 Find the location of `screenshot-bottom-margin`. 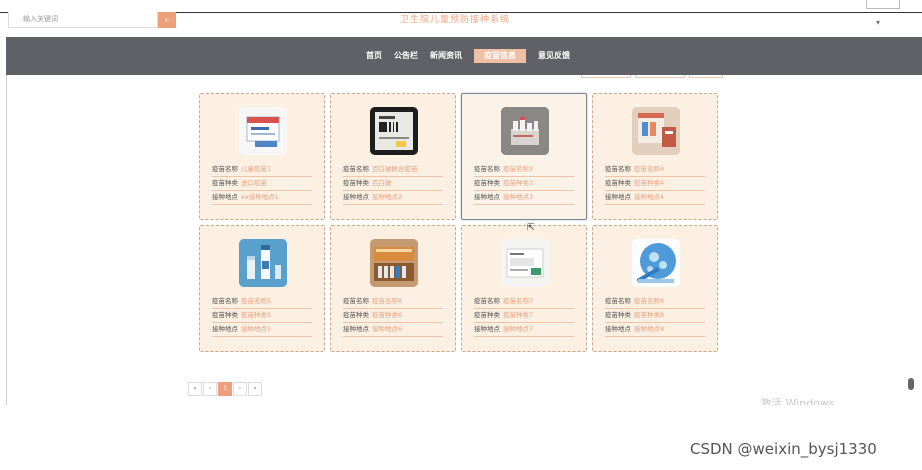

screenshot-bottom-margin is located at coordinates (461, 437).